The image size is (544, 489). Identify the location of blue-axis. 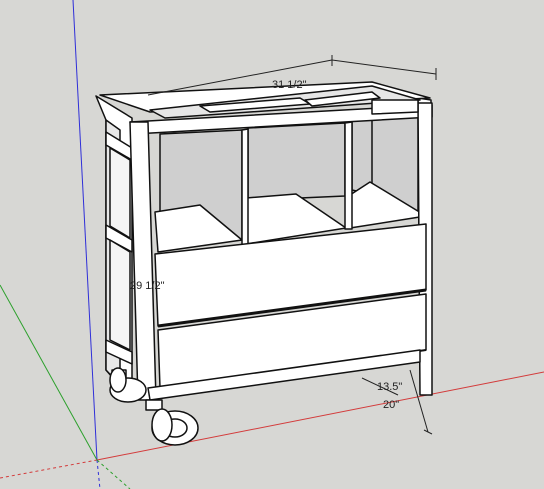
(85, 230).